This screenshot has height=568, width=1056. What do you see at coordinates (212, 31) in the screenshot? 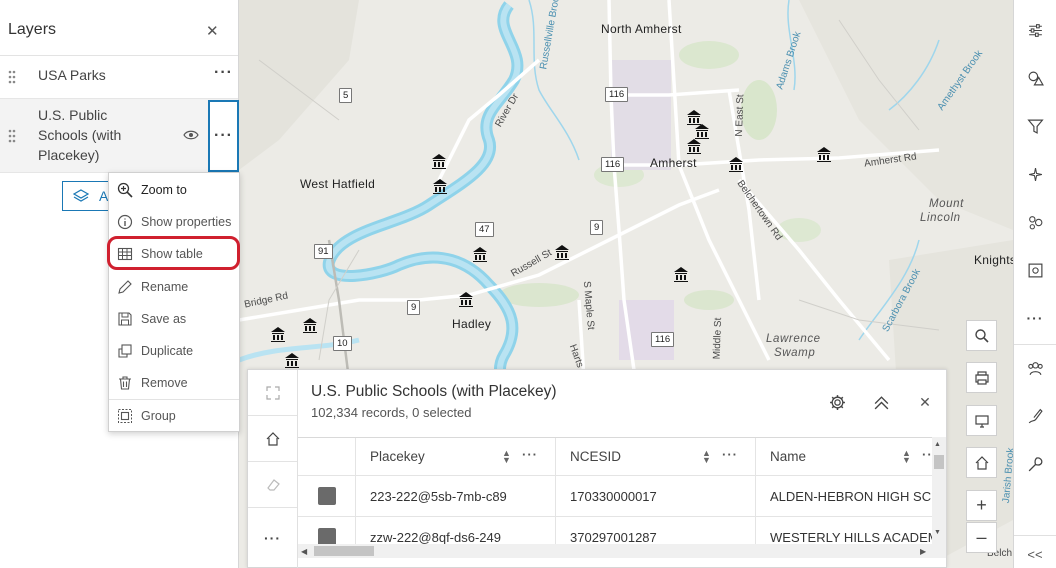
I see `close-icon: ✕` at bounding box center [212, 31].